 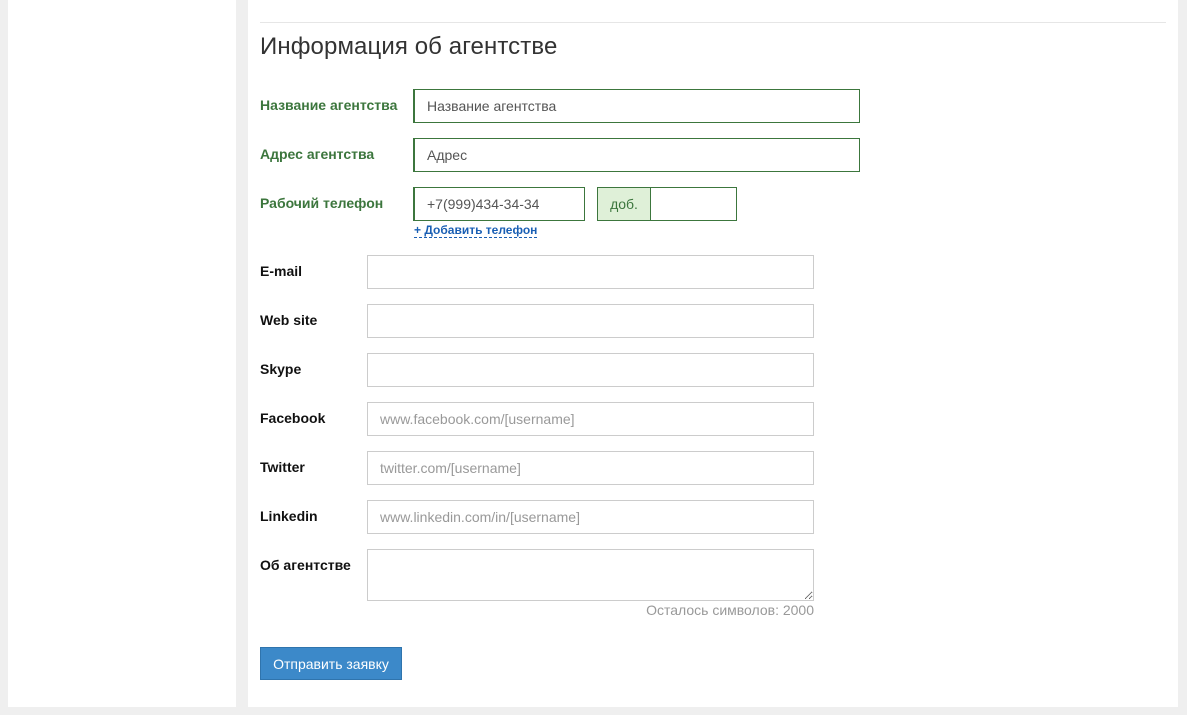 I want to click on phone-extension-input, so click(x=693, y=204).